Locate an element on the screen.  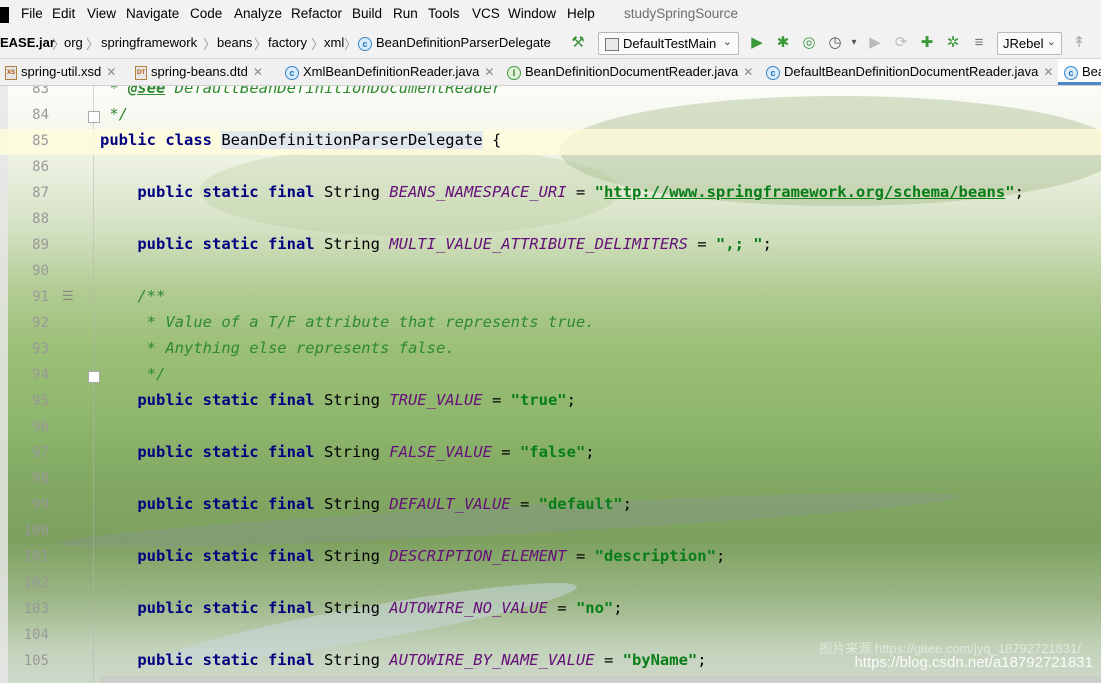
line-number: 97 is located at coordinates (40, 453).